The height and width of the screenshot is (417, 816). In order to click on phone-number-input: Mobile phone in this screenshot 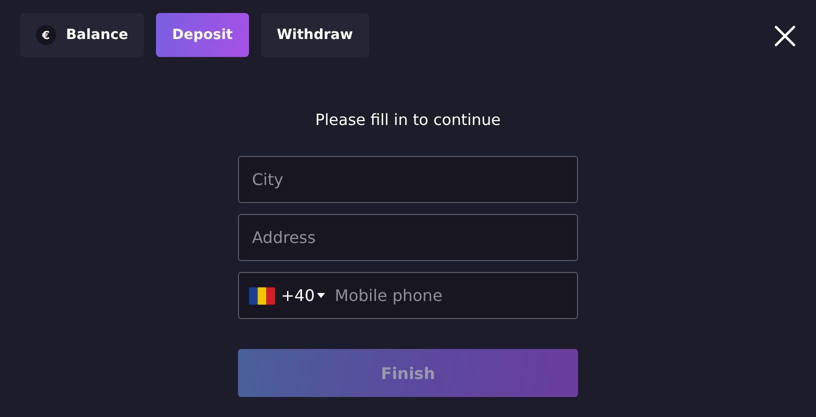, I will do `click(445, 295)`.